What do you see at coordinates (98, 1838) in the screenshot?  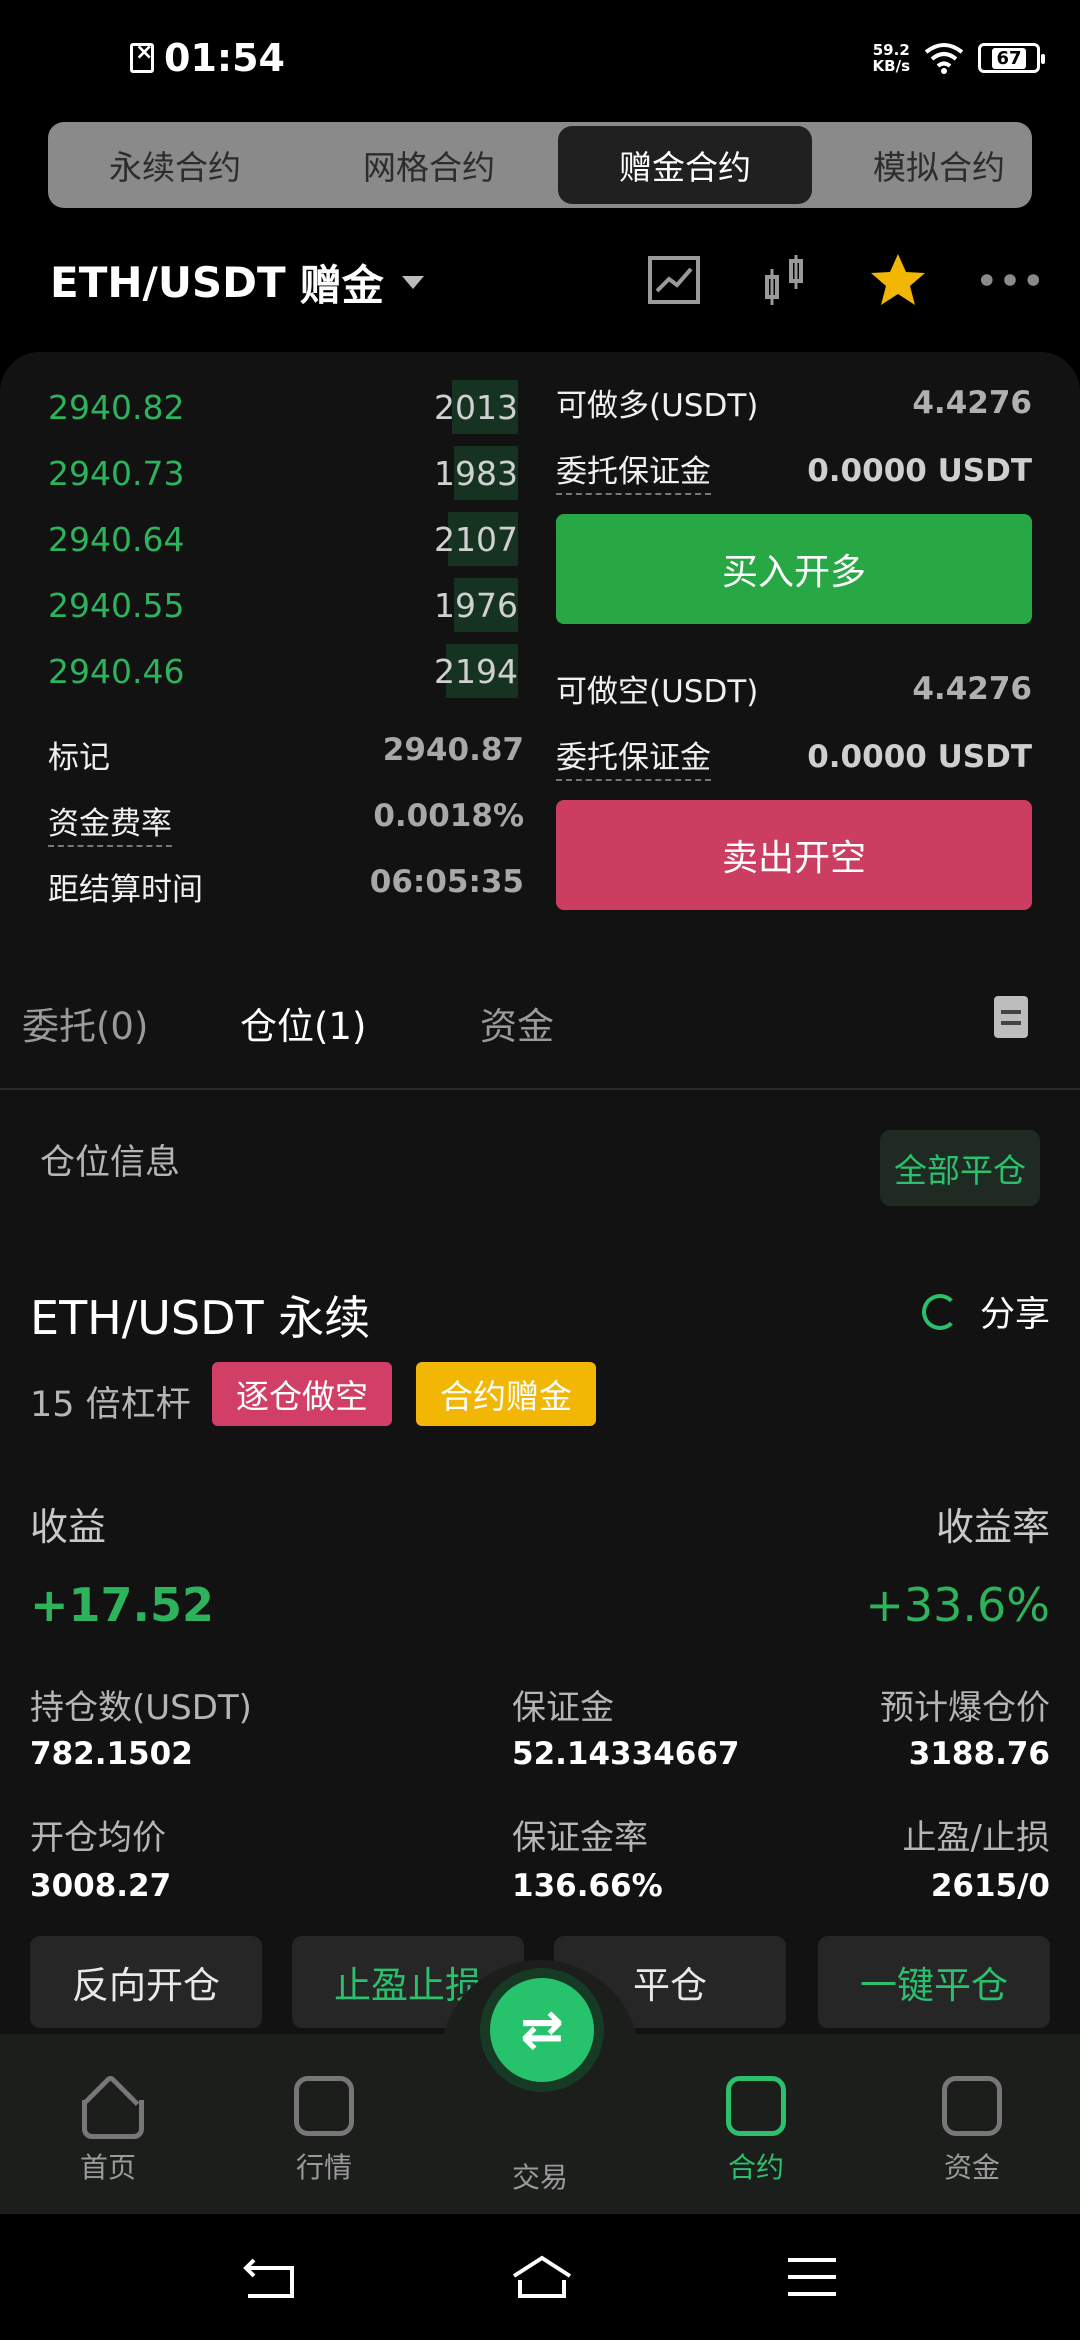 I see `entry-price-label: 开仓均价` at bounding box center [98, 1838].